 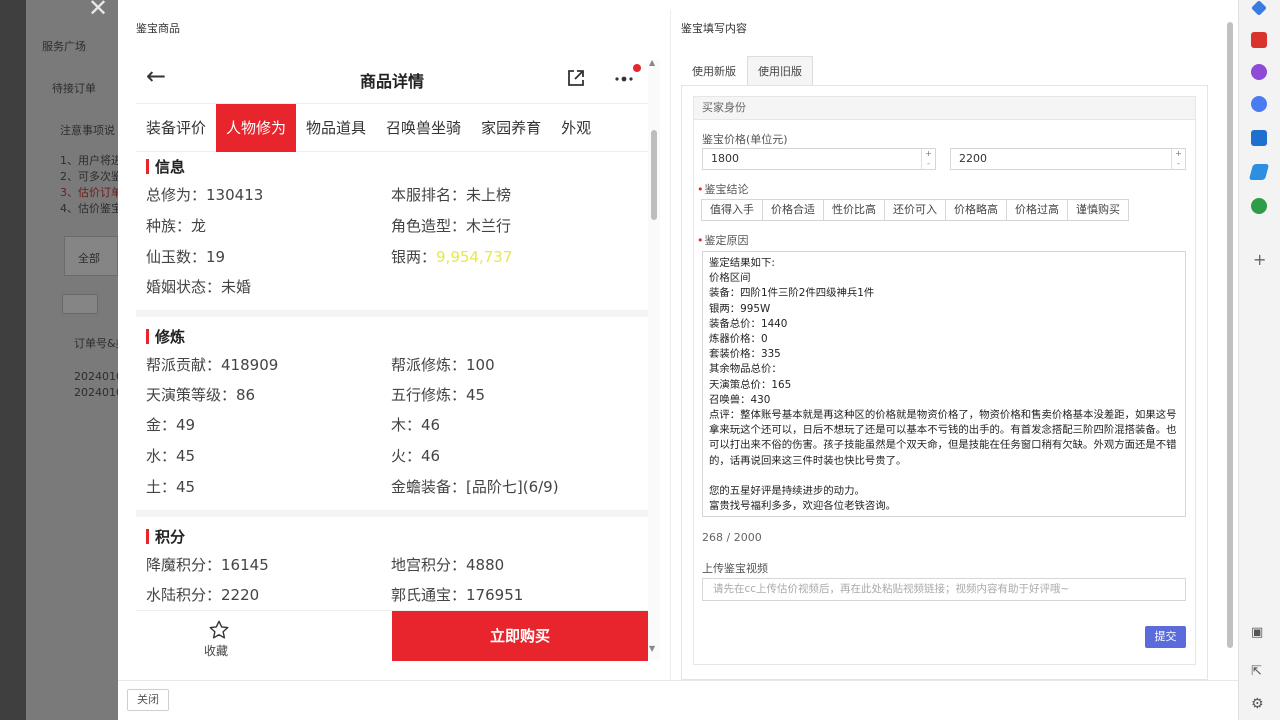 What do you see at coordinates (148, 700) in the screenshot?
I see `close-button: 关闭` at bounding box center [148, 700].